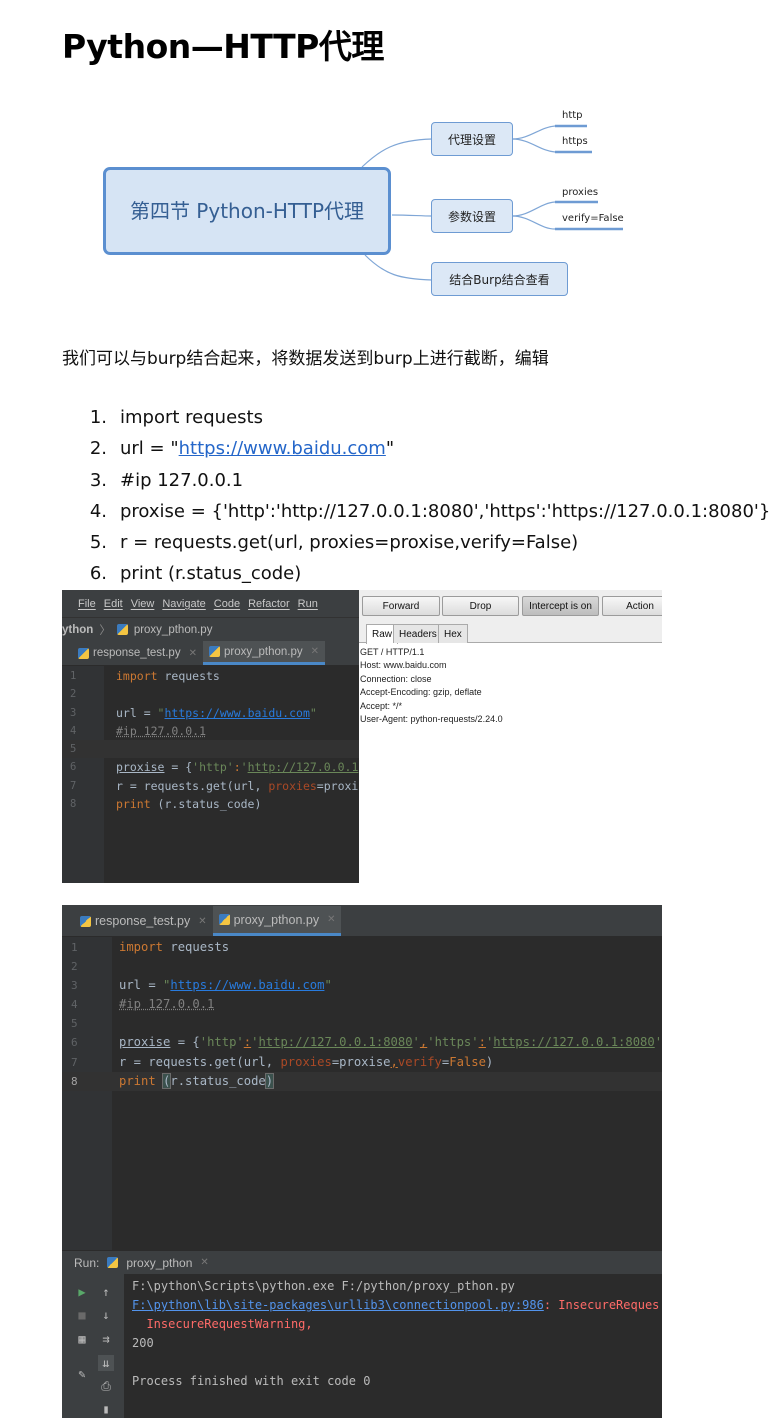 This screenshot has height=1428, width=777. Describe the element at coordinates (82, 1374) in the screenshot. I see `pin-icon: ✎` at that location.